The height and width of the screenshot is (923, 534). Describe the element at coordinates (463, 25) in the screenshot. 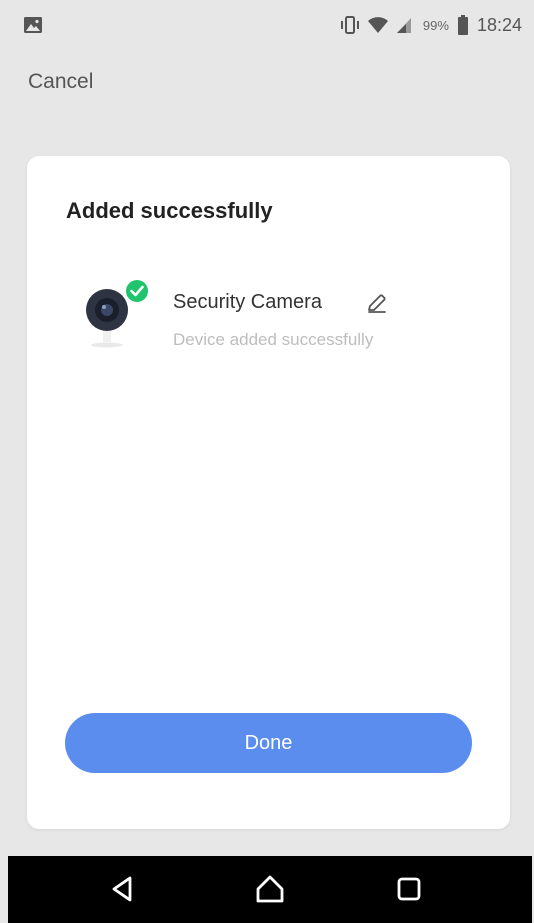

I see `battery-icon` at that location.